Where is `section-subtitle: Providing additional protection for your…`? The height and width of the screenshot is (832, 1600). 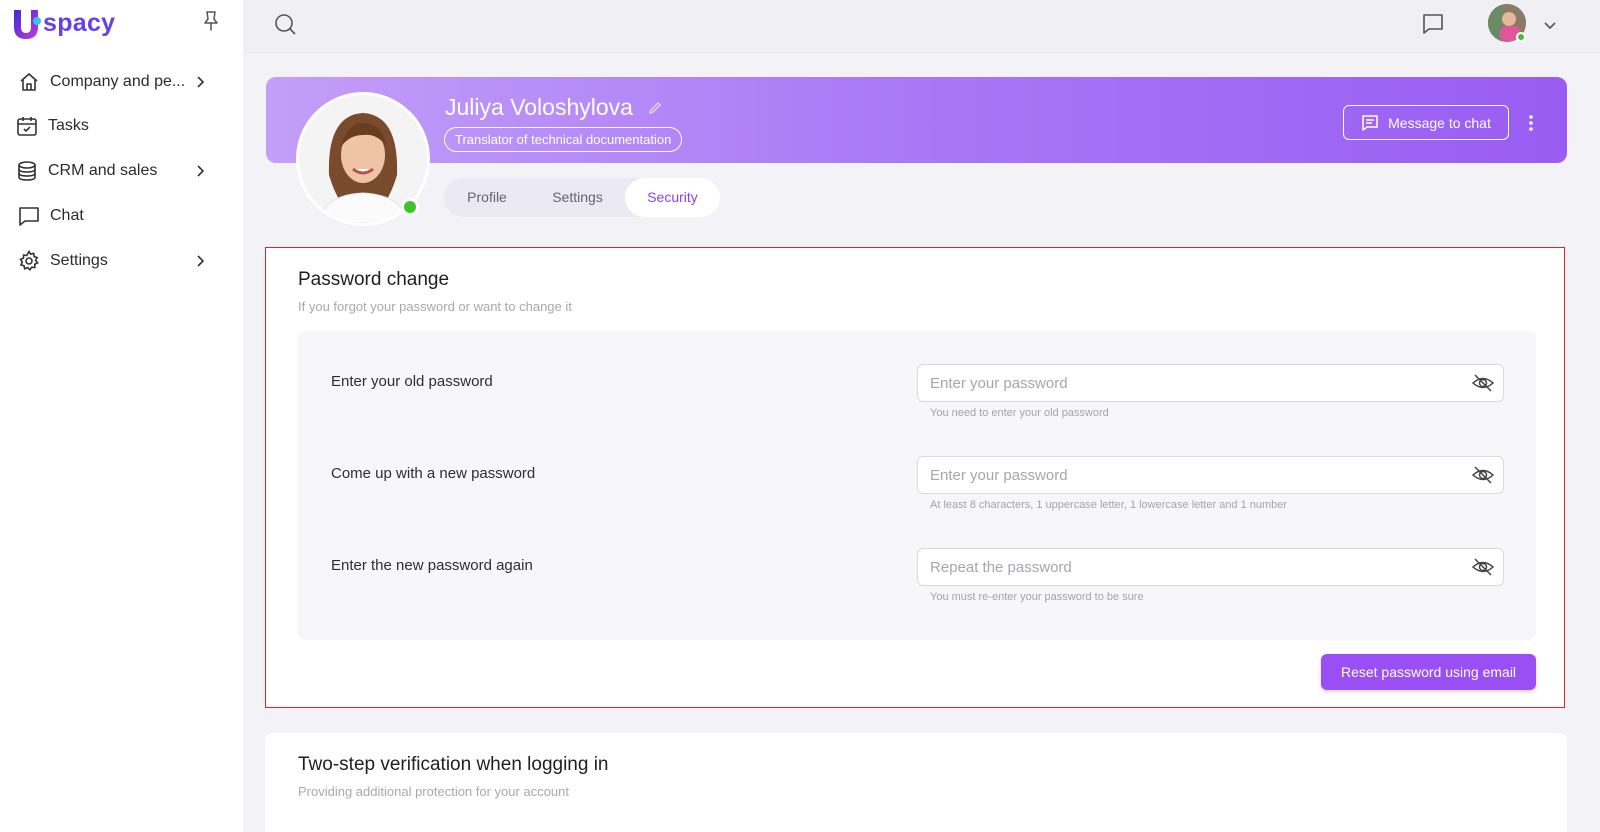 section-subtitle: Providing additional protection for your… is located at coordinates (433, 791).